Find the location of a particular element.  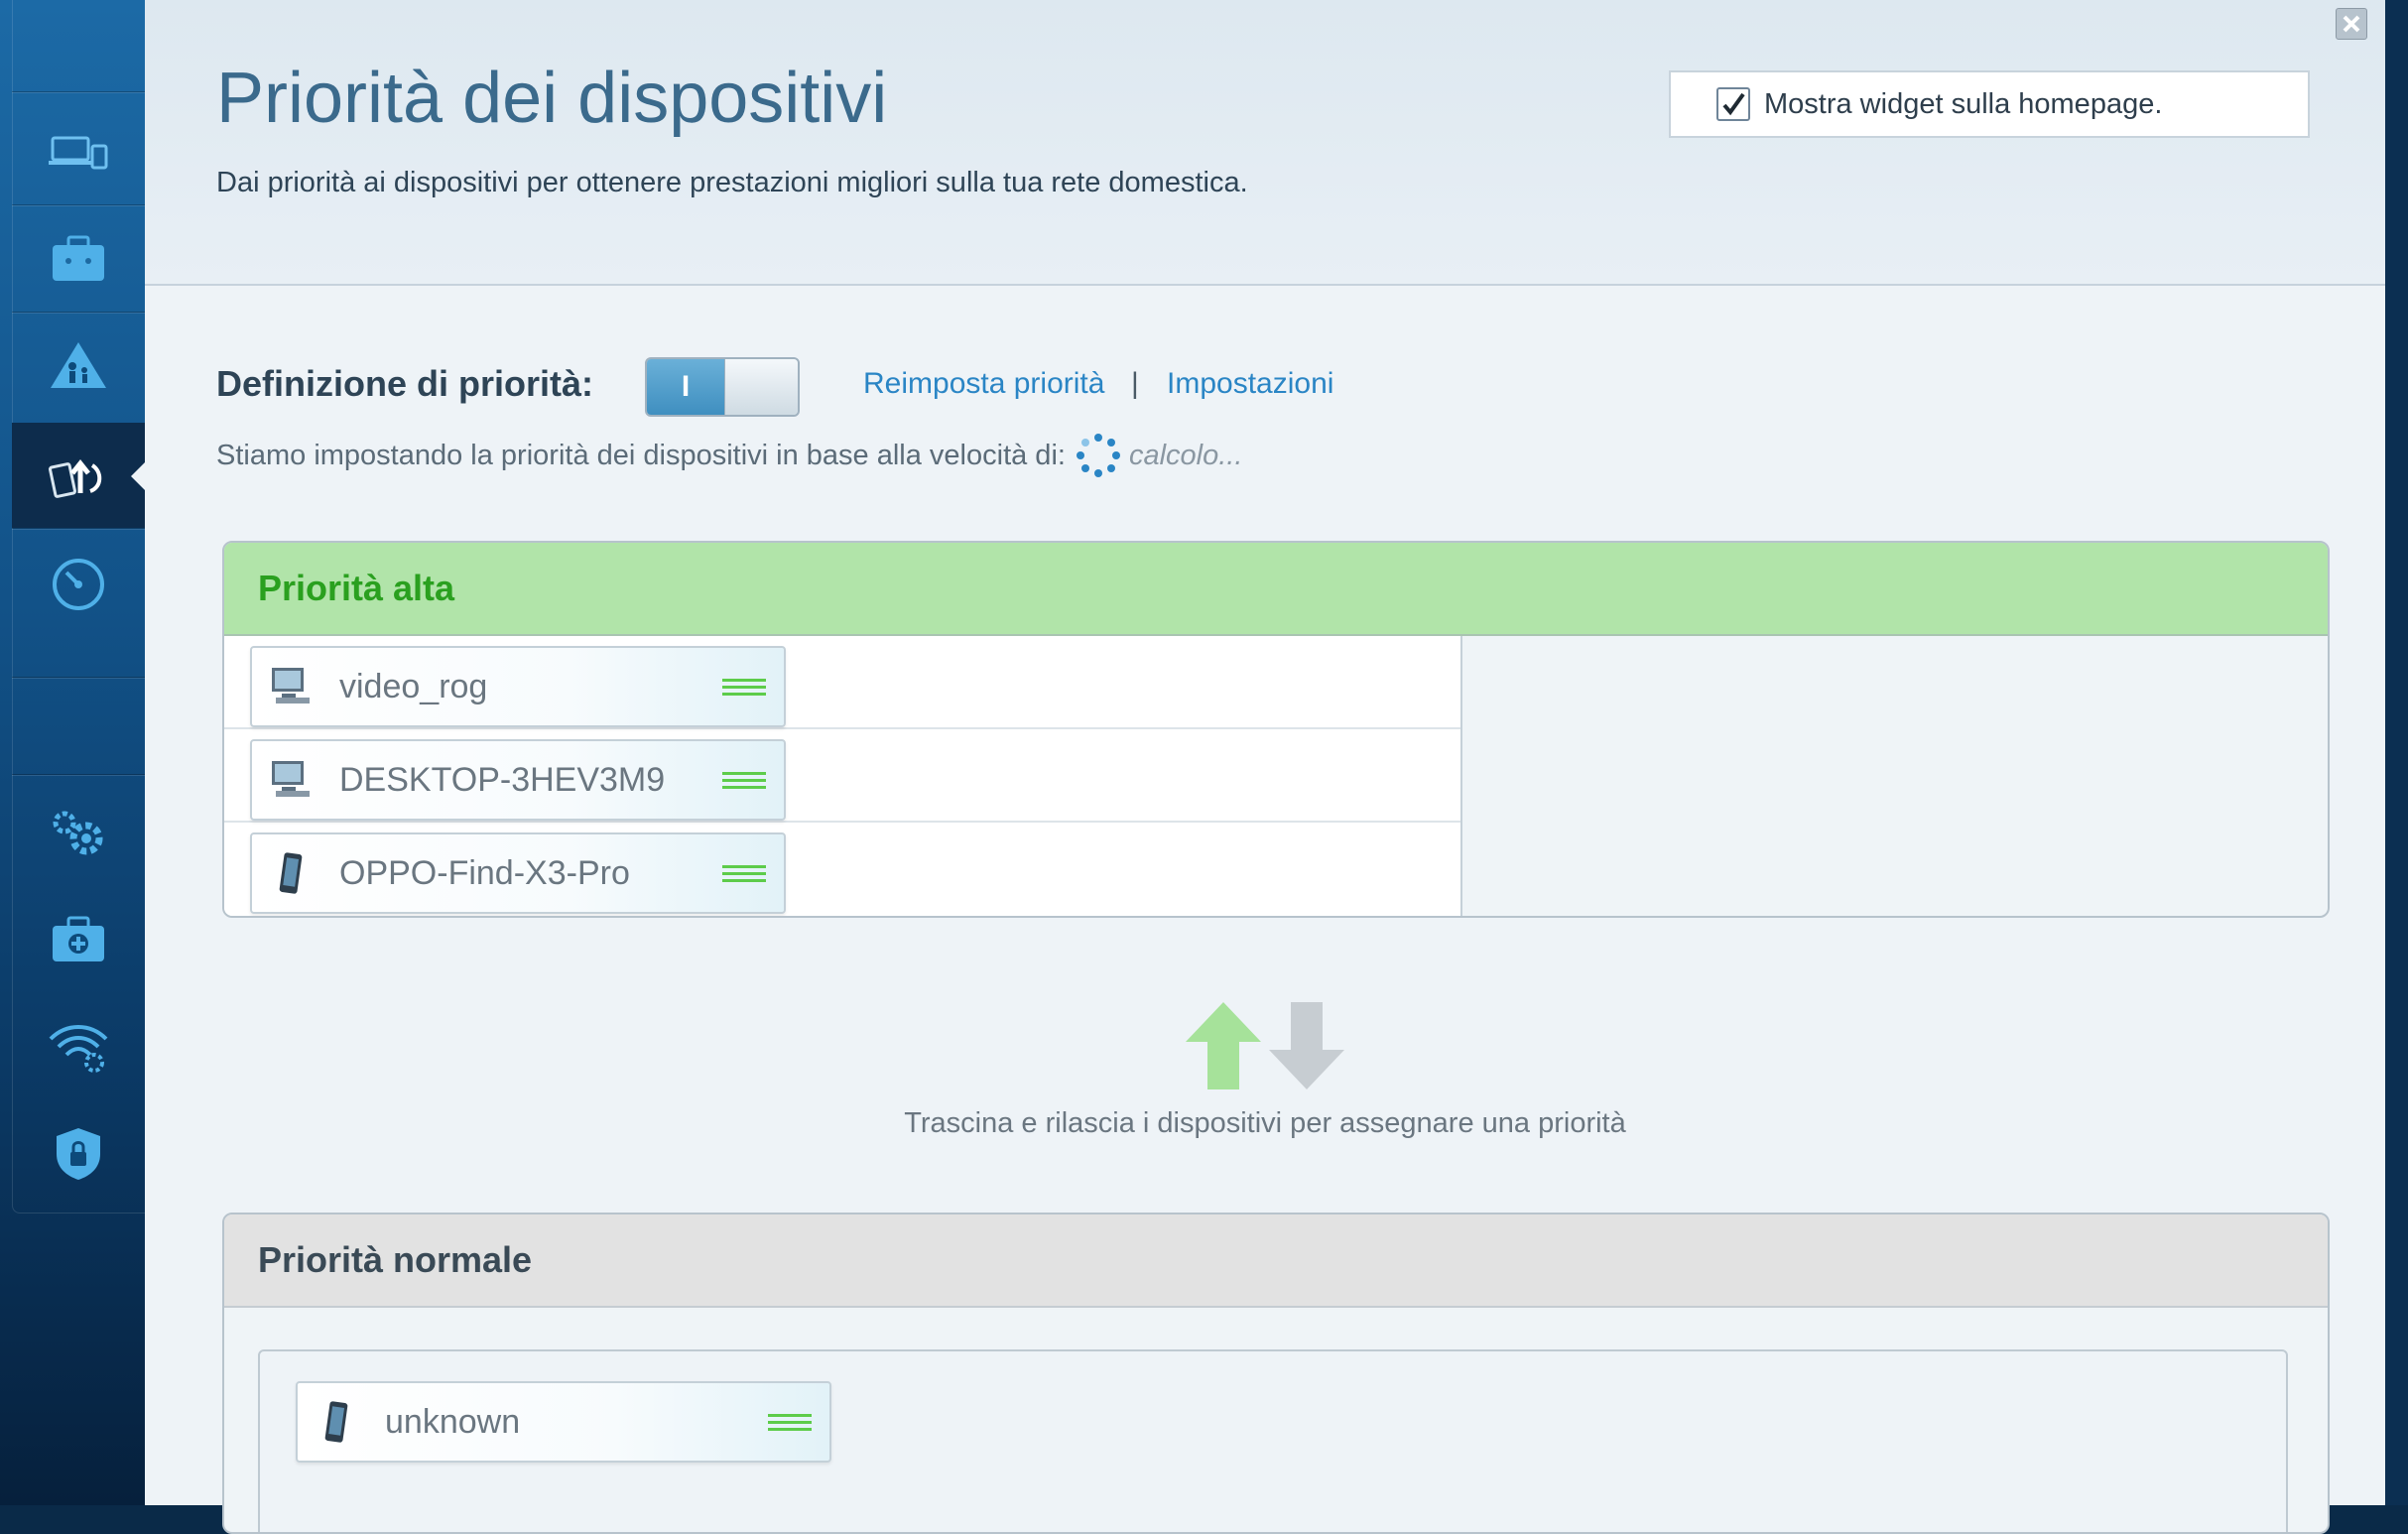

sidebar-item-parental-controls is located at coordinates (78, 366).